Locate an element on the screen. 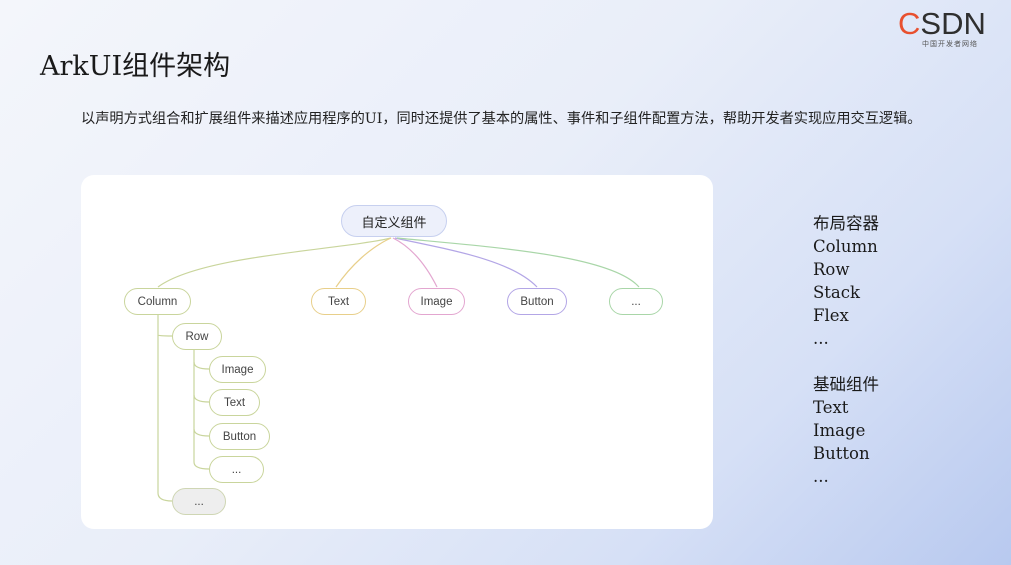  node-row-image: Image is located at coordinates (237, 369).